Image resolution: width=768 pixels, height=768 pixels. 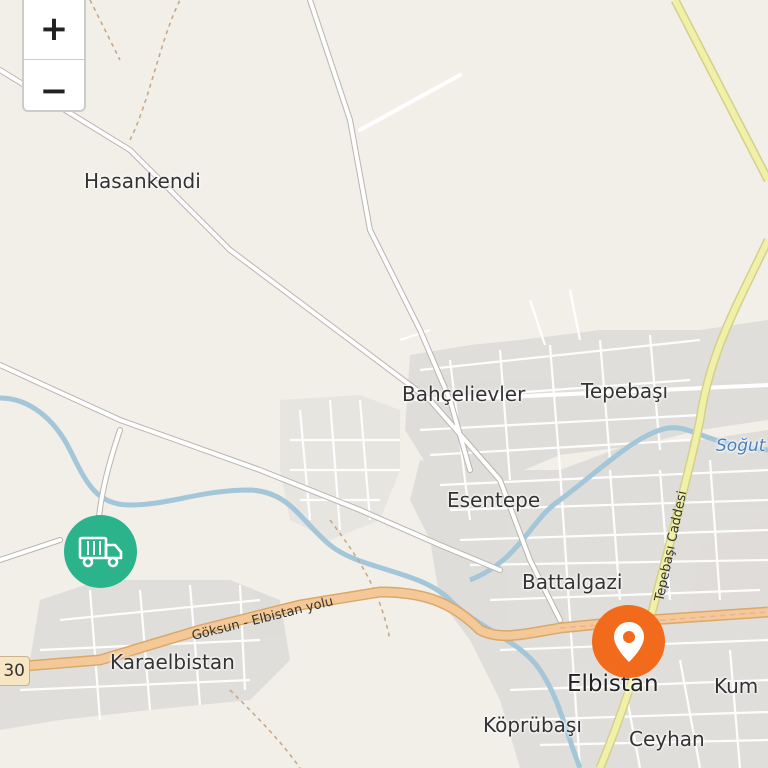 What do you see at coordinates (464, 394) in the screenshot?
I see `place-label-bahcelievler: Bahçelievler` at bounding box center [464, 394].